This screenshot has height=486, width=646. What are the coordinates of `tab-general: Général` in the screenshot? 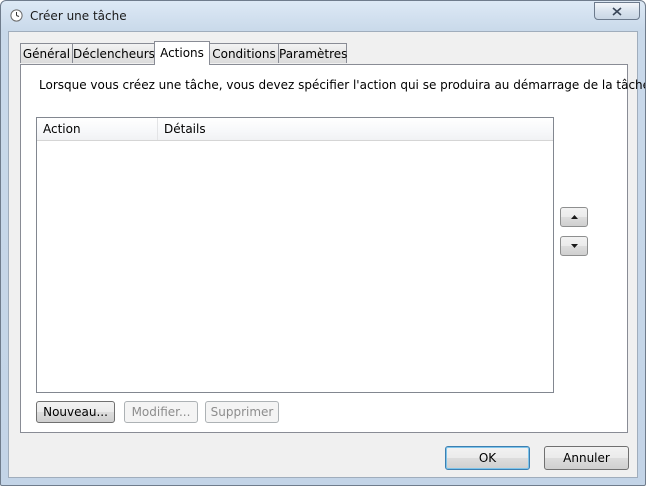 It's located at (46, 53).